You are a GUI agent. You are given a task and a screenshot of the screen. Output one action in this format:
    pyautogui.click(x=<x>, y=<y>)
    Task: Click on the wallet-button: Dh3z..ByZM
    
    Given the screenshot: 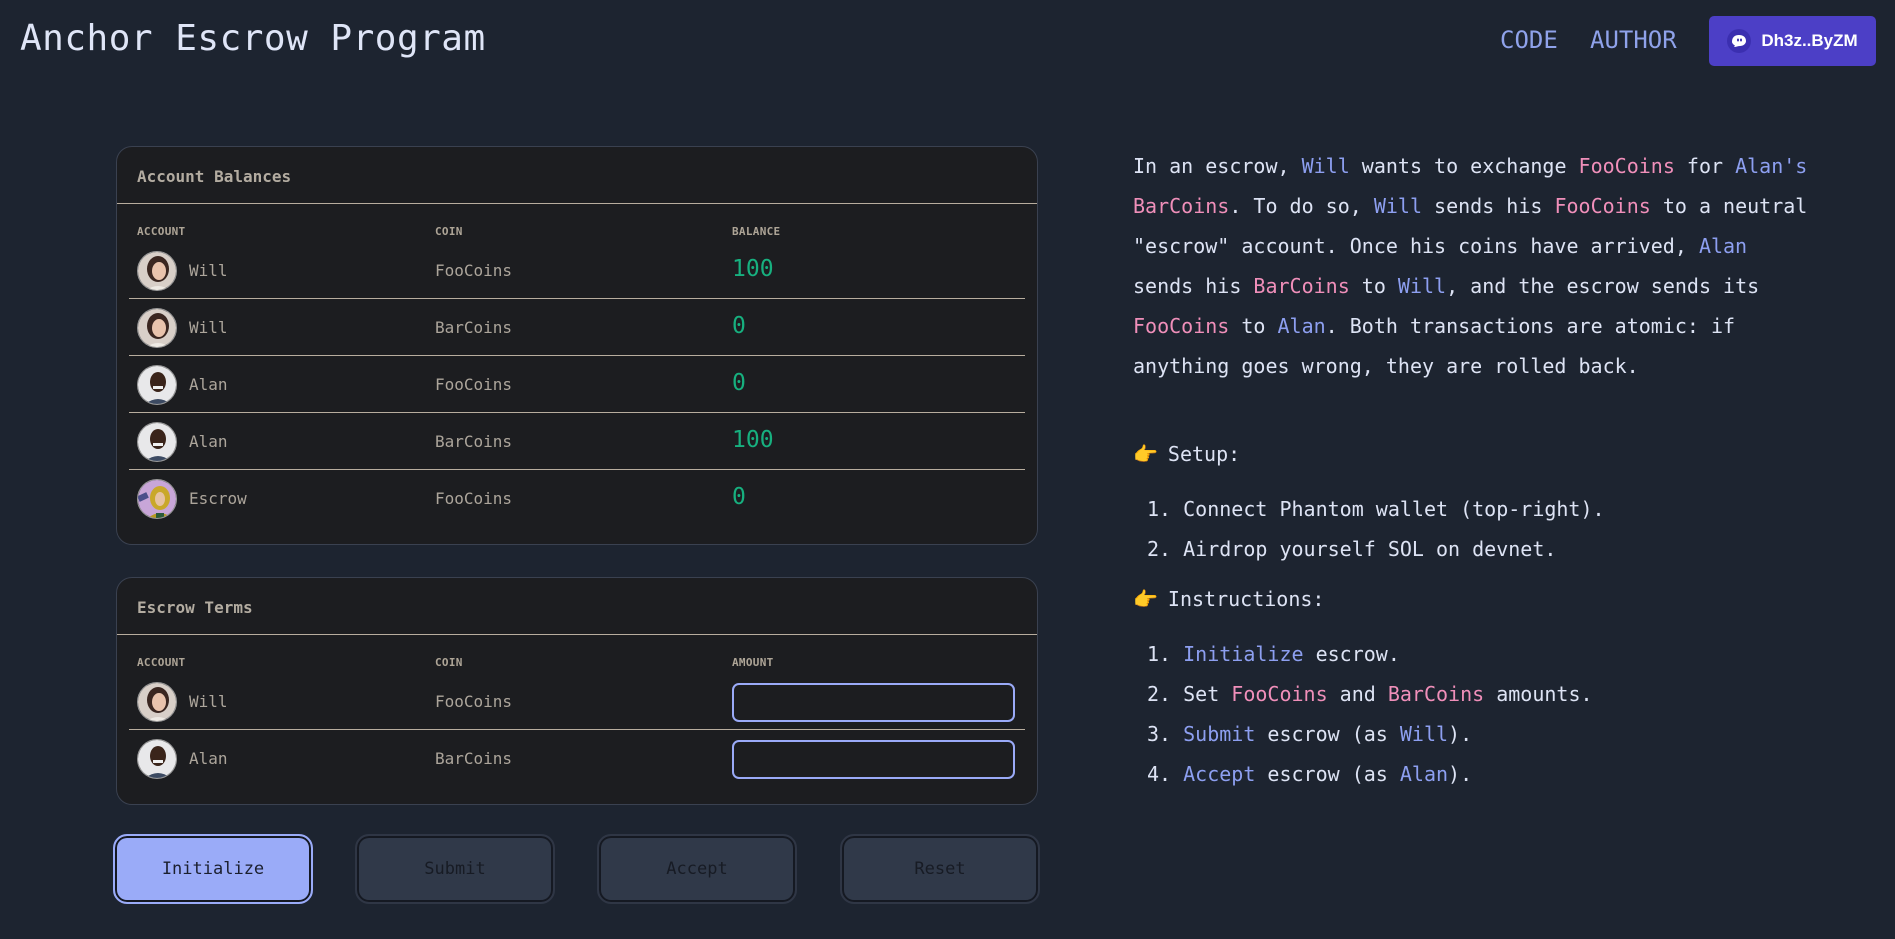 What is the action you would take?
    pyautogui.click(x=1792, y=41)
    